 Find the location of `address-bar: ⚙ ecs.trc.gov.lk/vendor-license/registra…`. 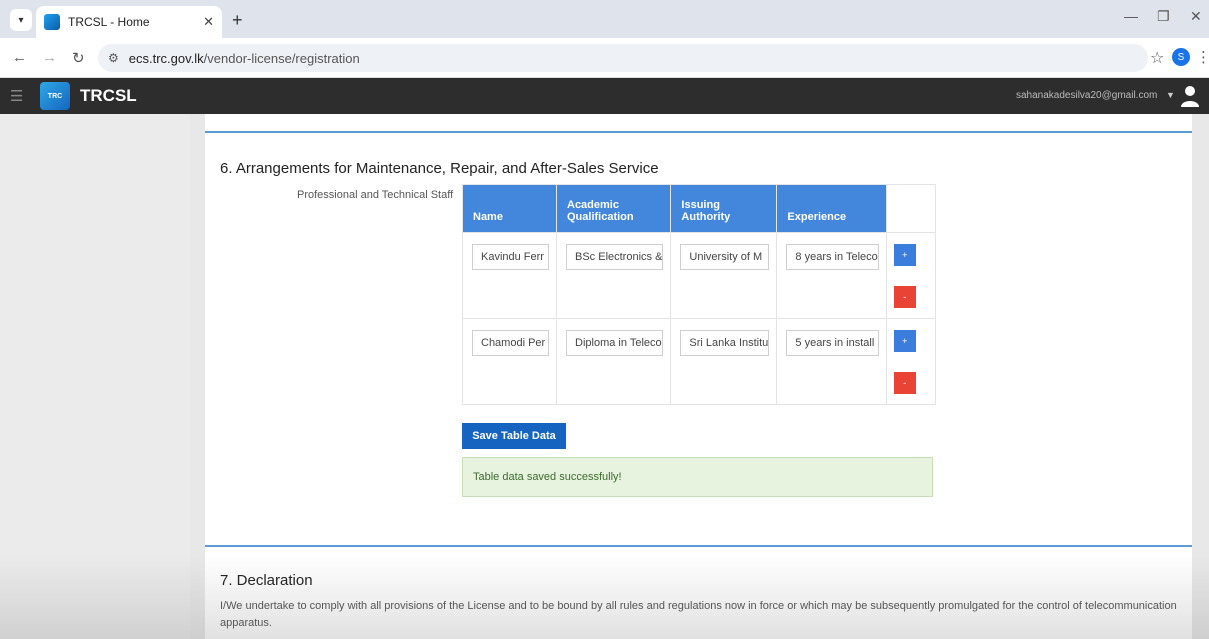

address-bar: ⚙ ecs.trc.gov.lk/vendor-license/registra… is located at coordinates (623, 58).